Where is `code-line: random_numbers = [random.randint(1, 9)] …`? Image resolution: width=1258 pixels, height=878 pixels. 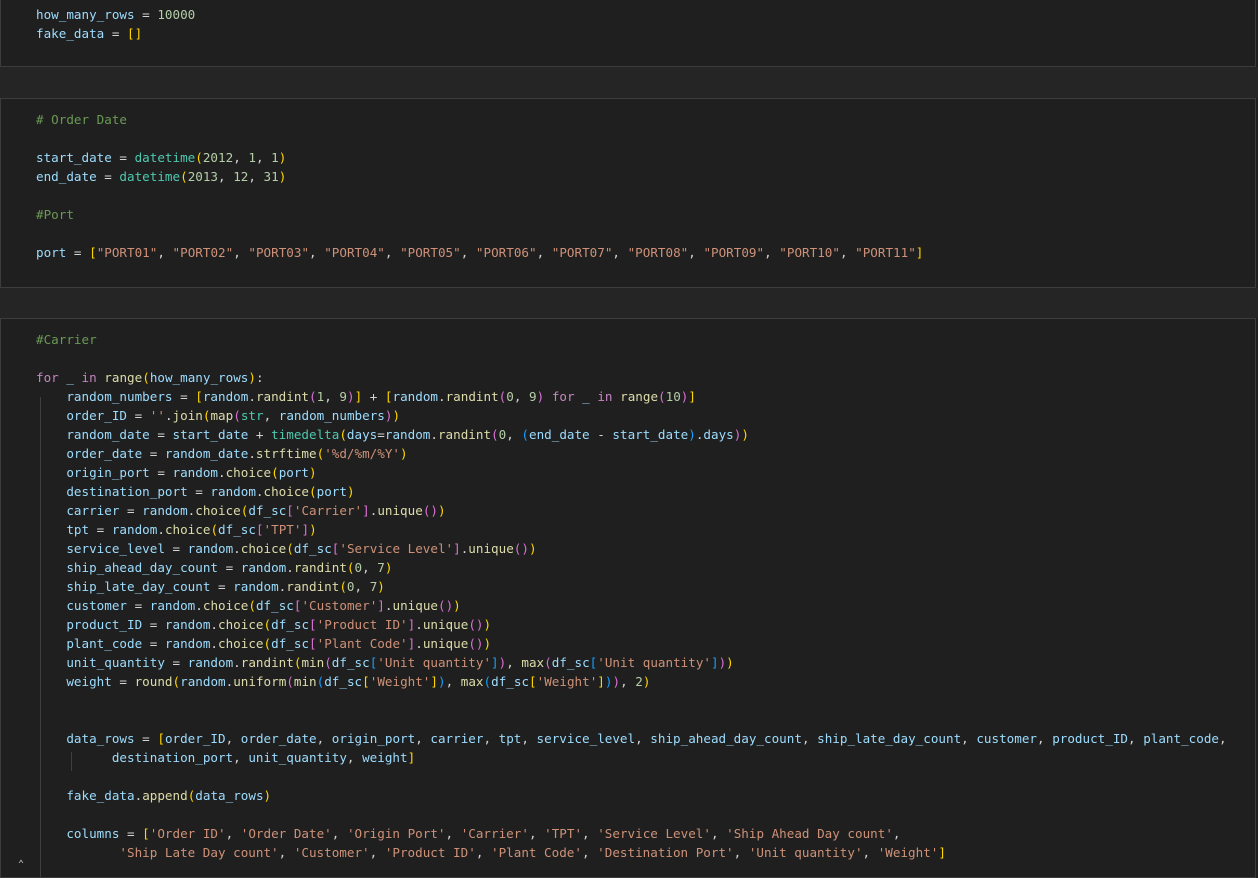
code-line: random_numbers = [random.randint(1, 9)] … is located at coordinates (631, 396).